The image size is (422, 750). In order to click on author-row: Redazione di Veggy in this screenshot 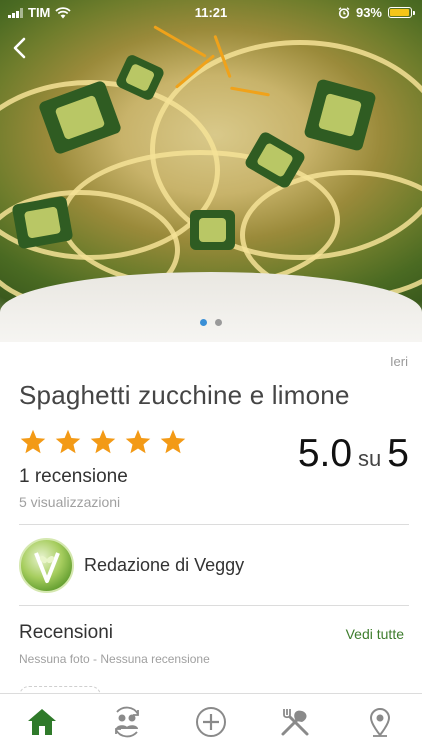, I will do `click(131, 565)`.